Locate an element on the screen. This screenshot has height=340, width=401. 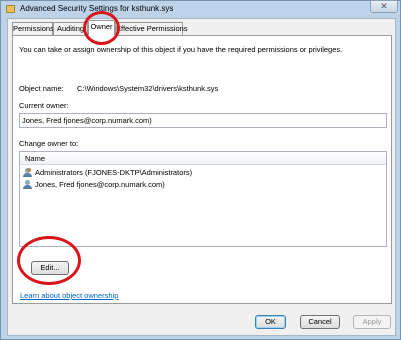
learn-ownership-link: Learn about object ownership is located at coordinates (69, 295).